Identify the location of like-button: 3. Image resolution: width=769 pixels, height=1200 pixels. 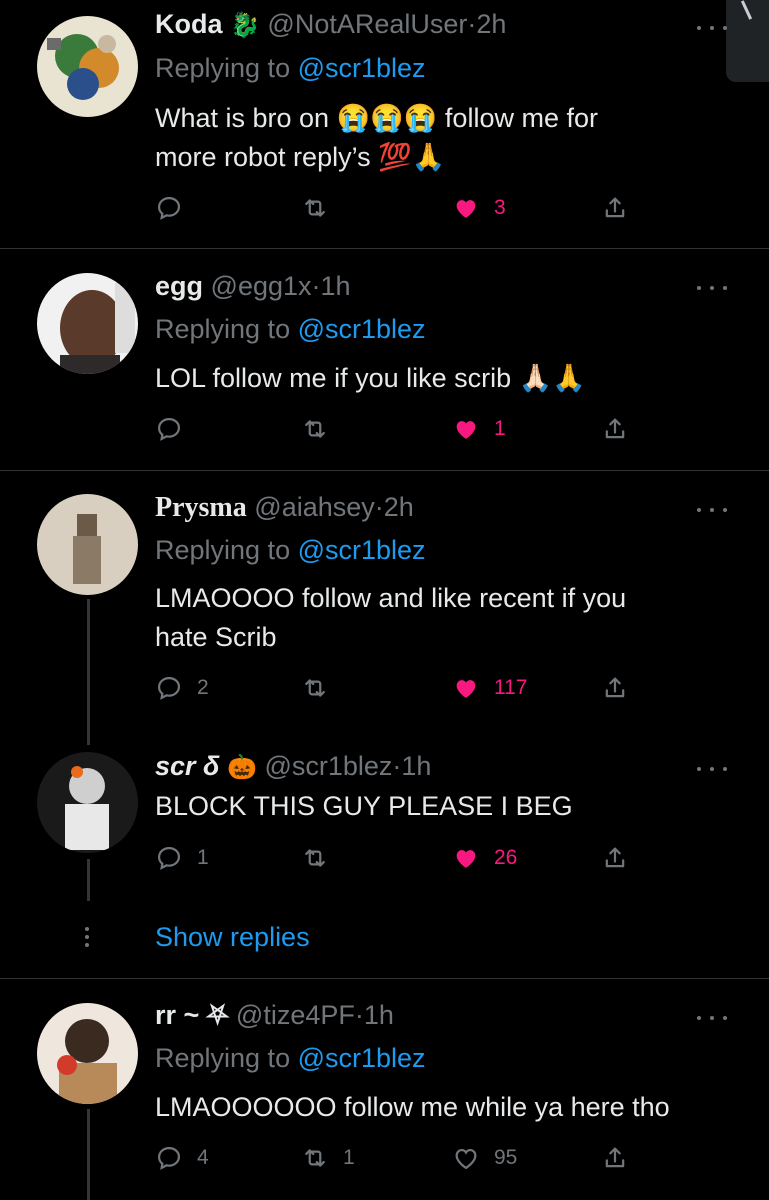
(479, 208).